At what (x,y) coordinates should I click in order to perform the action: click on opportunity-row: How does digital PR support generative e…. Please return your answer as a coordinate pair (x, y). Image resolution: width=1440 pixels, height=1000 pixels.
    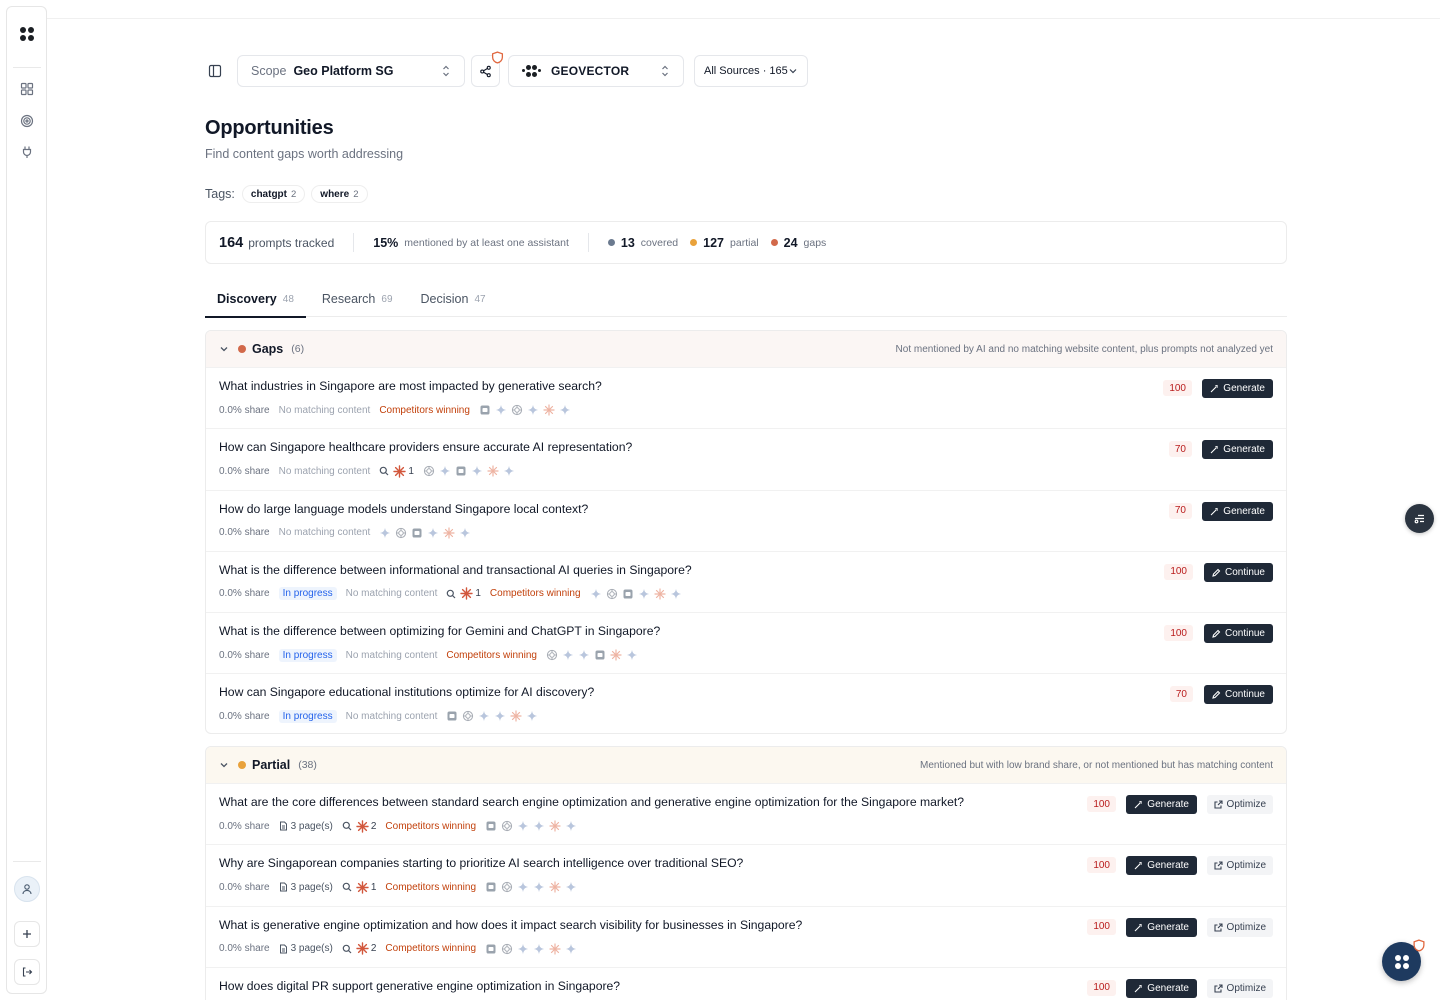
    Looking at the image, I should click on (746, 983).